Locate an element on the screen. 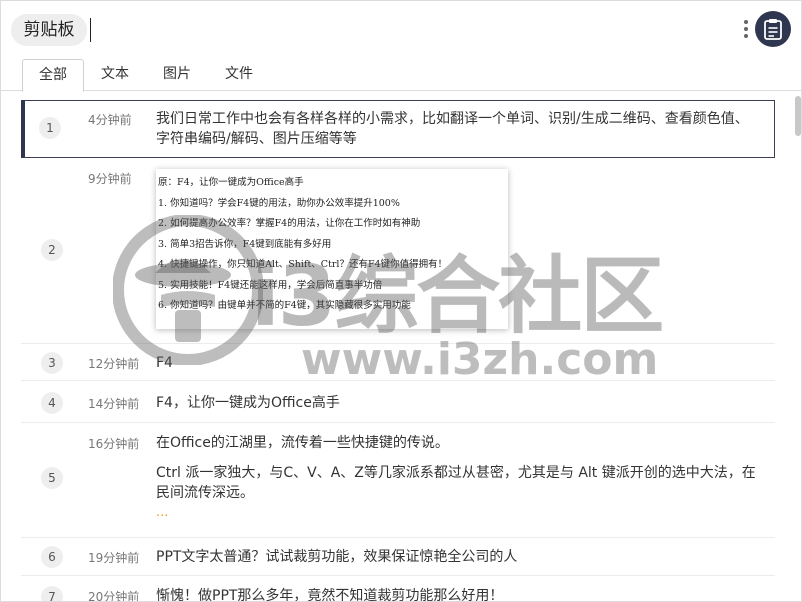 Image resolution: width=802 pixels, height=602 pixels. scrollbar-thumb is located at coordinates (798, 116).